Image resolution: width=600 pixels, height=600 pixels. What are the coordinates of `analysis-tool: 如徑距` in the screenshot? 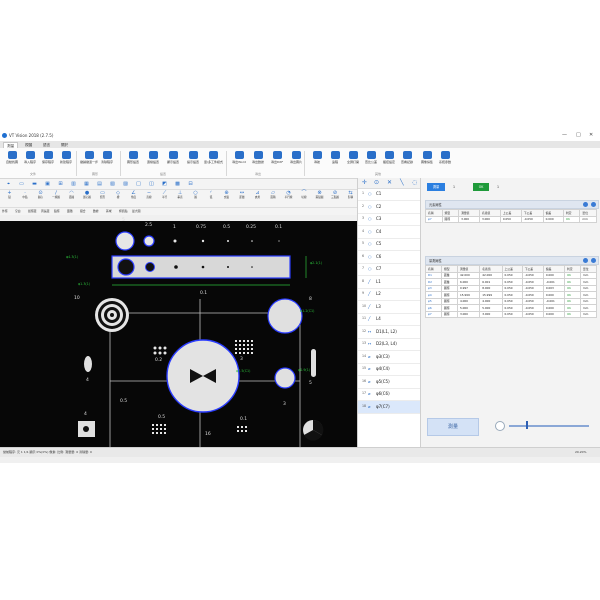 It's located at (32, 211).